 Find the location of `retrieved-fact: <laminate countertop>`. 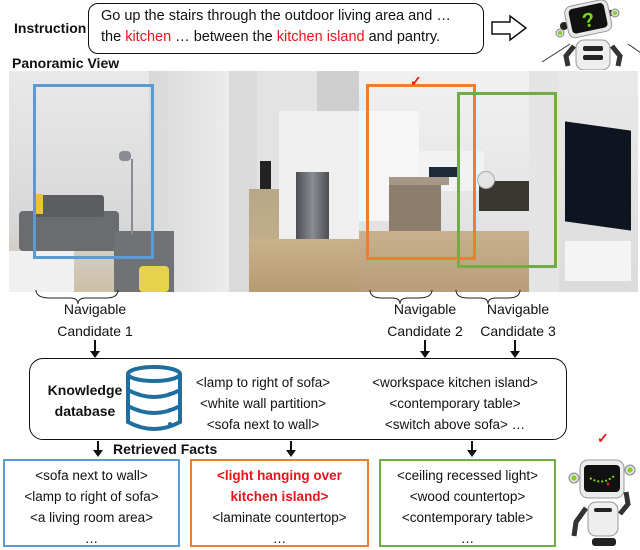

retrieved-fact: <laminate countertop> is located at coordinates (279, 517).